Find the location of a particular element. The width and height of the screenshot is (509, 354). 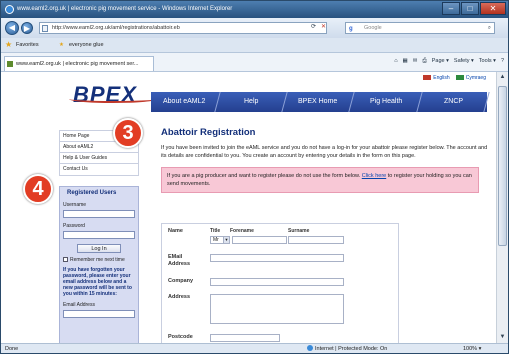

nav-zncp-label: ZNCP is located at coordinates (453, 101).